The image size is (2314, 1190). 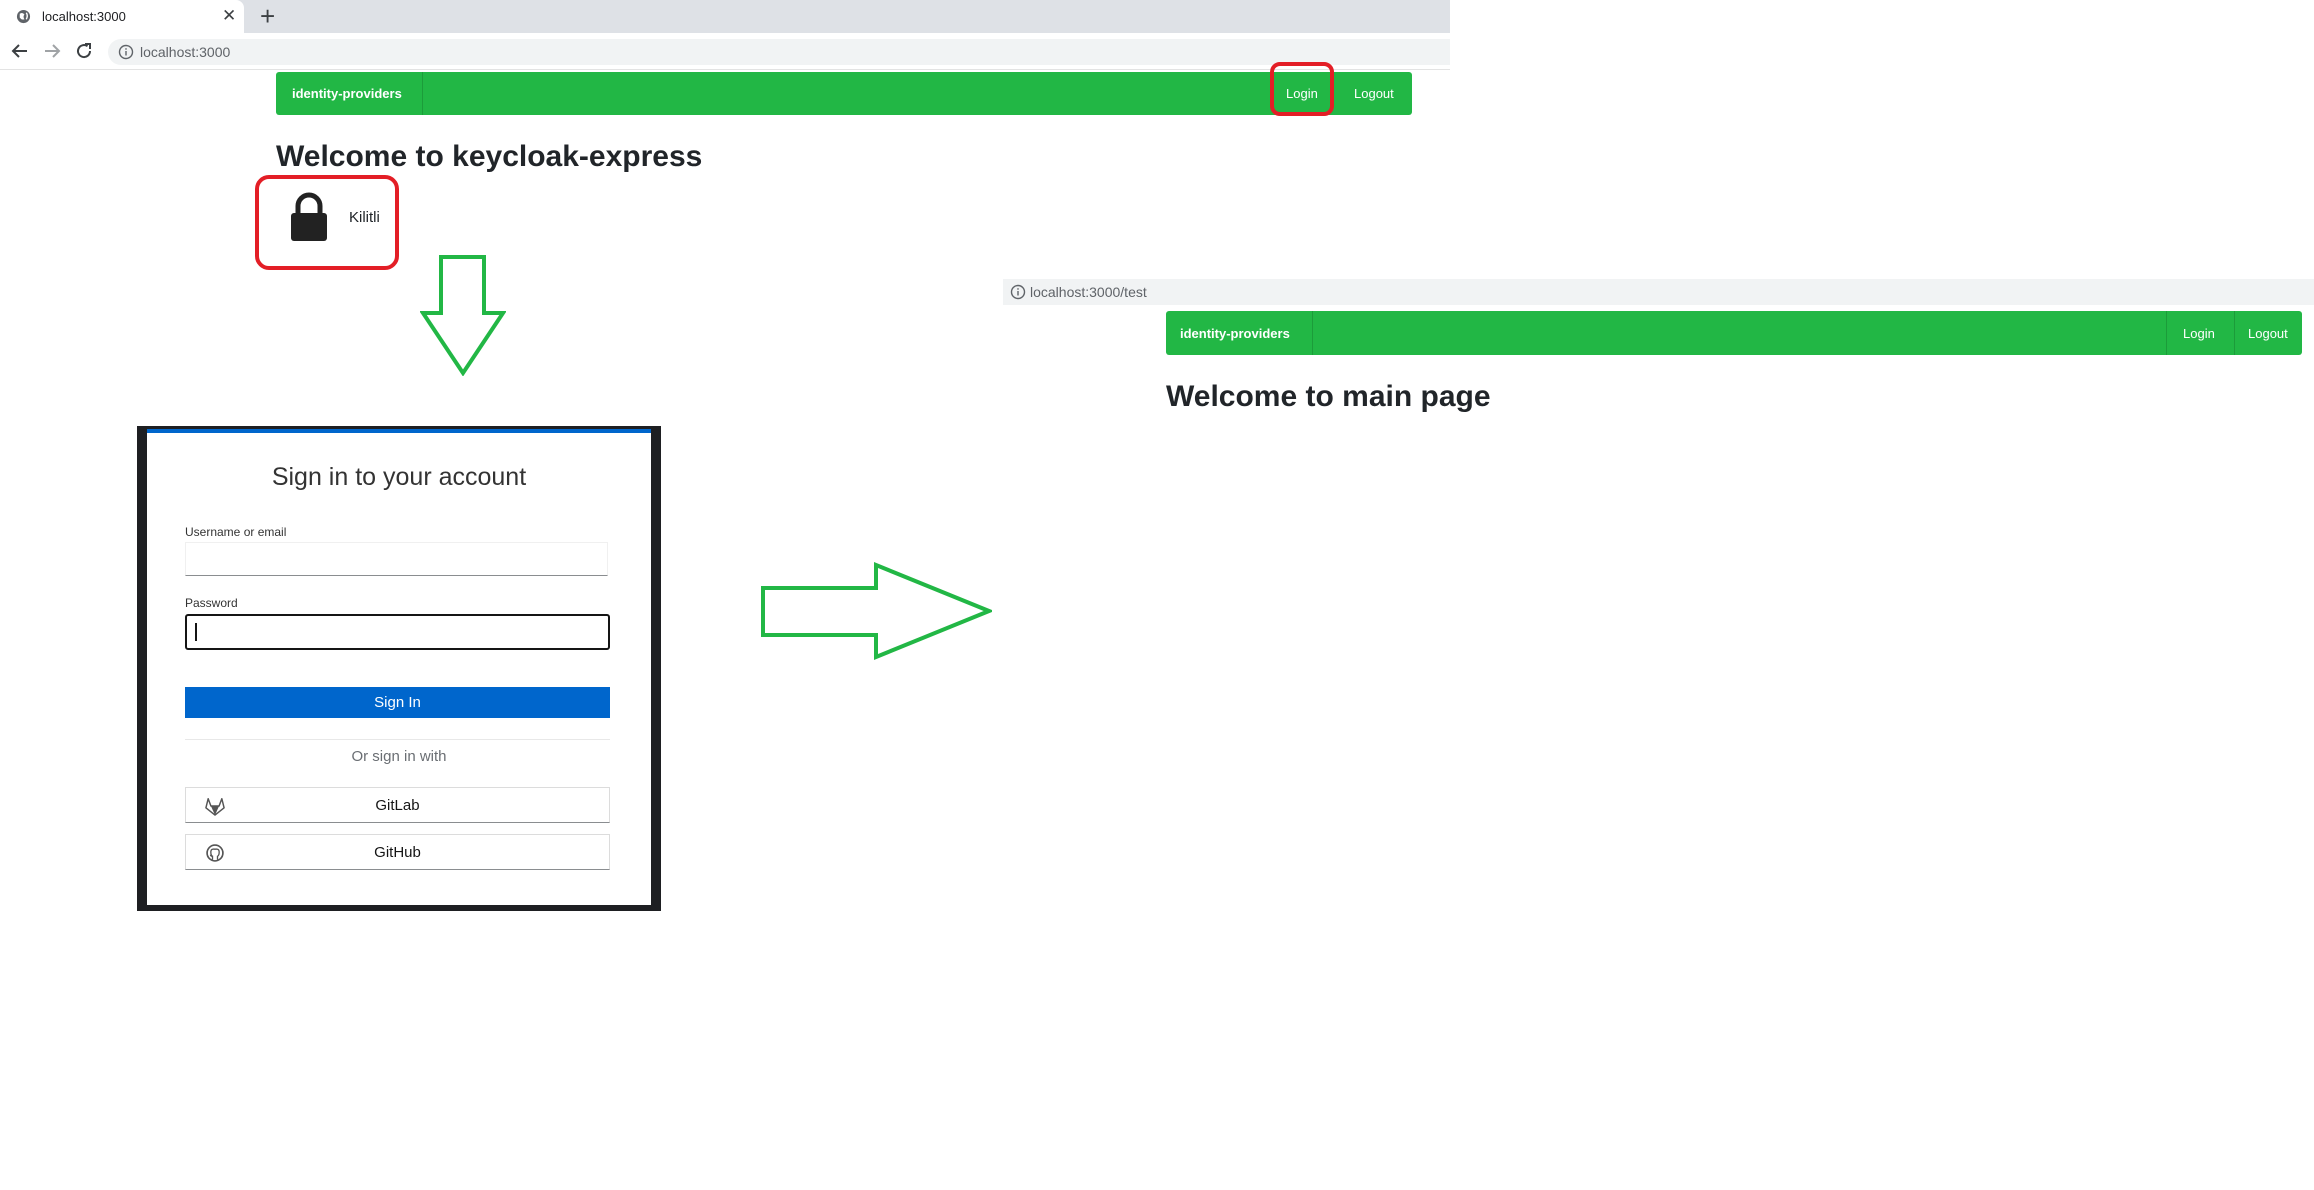 What do you see at coordinates (229, 16) in the screenshot?
I see `tab-close-icon: ✕` at bounding box center [229, 16].